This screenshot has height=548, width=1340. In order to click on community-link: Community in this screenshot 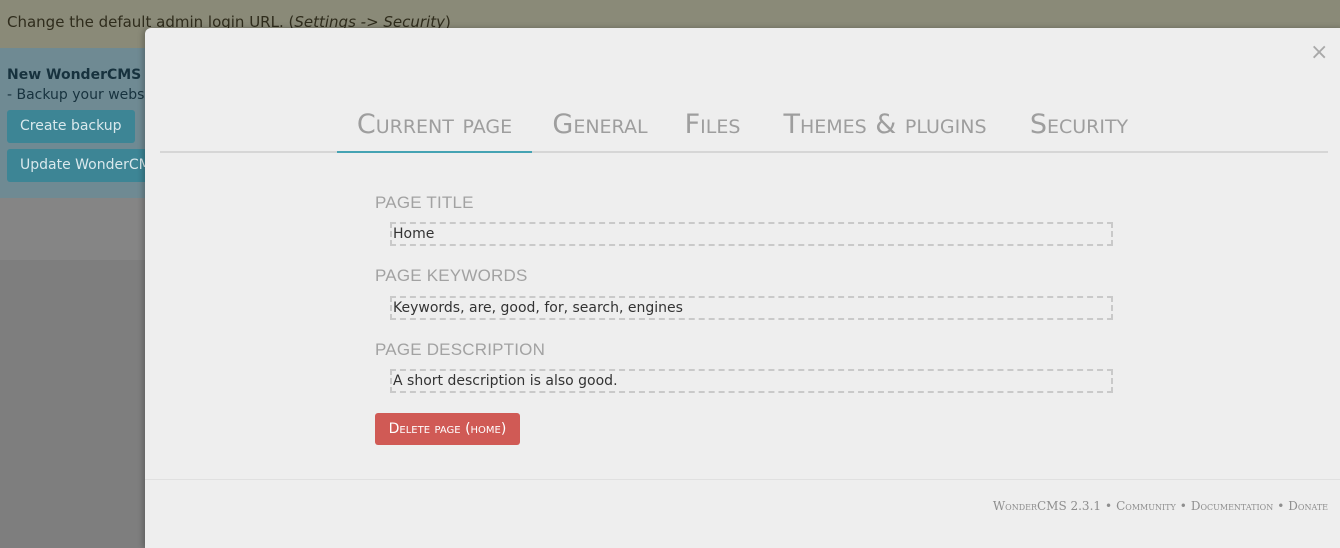, I will do `click(1146, 506)`.